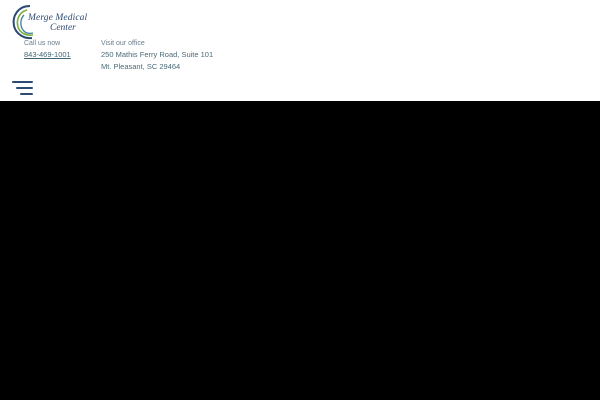 The width and height of the screenshot is (600, 400). What do you see at coordinates (63, 28) in the screenshot?
I see `logo-text-line2: Center` at bounding box center [63, 28].